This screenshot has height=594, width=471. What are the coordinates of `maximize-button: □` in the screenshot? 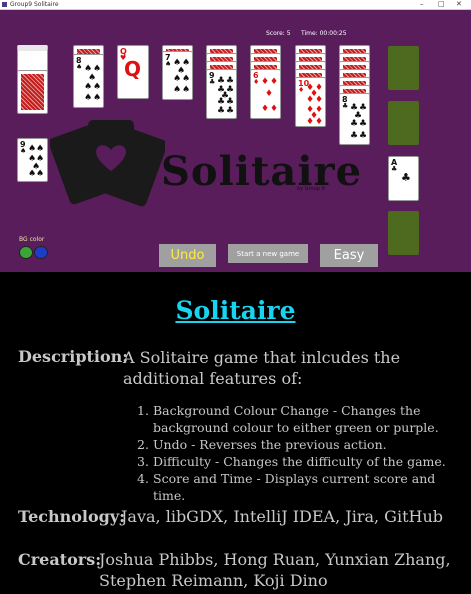 It's located at (441, 4).